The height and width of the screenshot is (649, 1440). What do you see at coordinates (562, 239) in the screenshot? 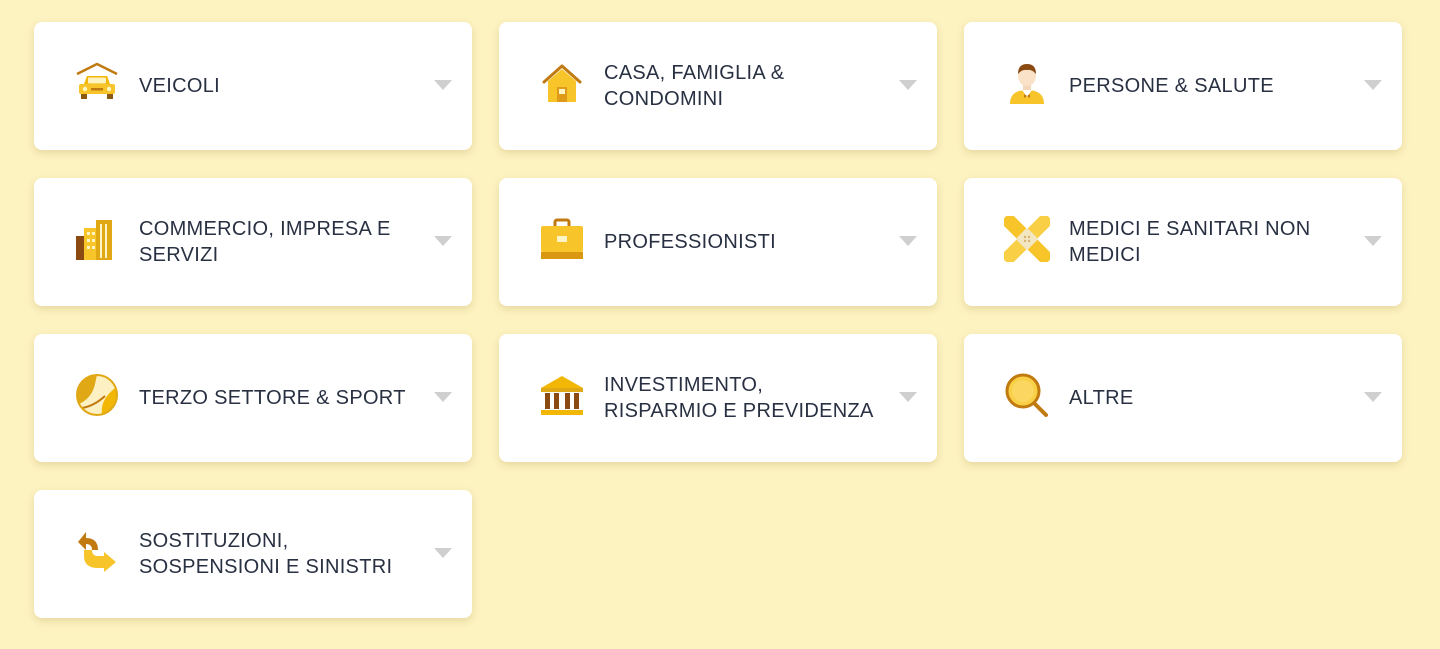
I see `briefcase-icon` at bounding box center [562, 239].